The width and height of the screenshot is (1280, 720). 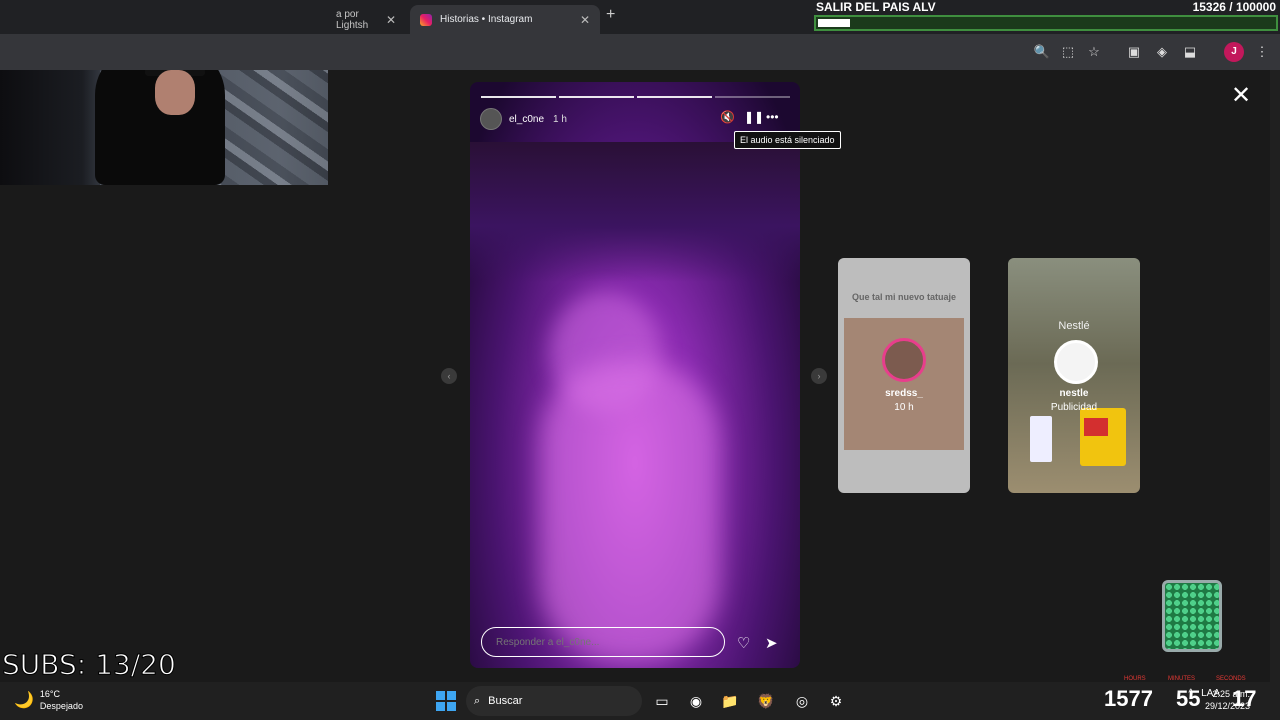 What do you see at coordinates (610, 15) in the screenshot?
I see `new-tab-button: +` at bounding box center [610, 15].